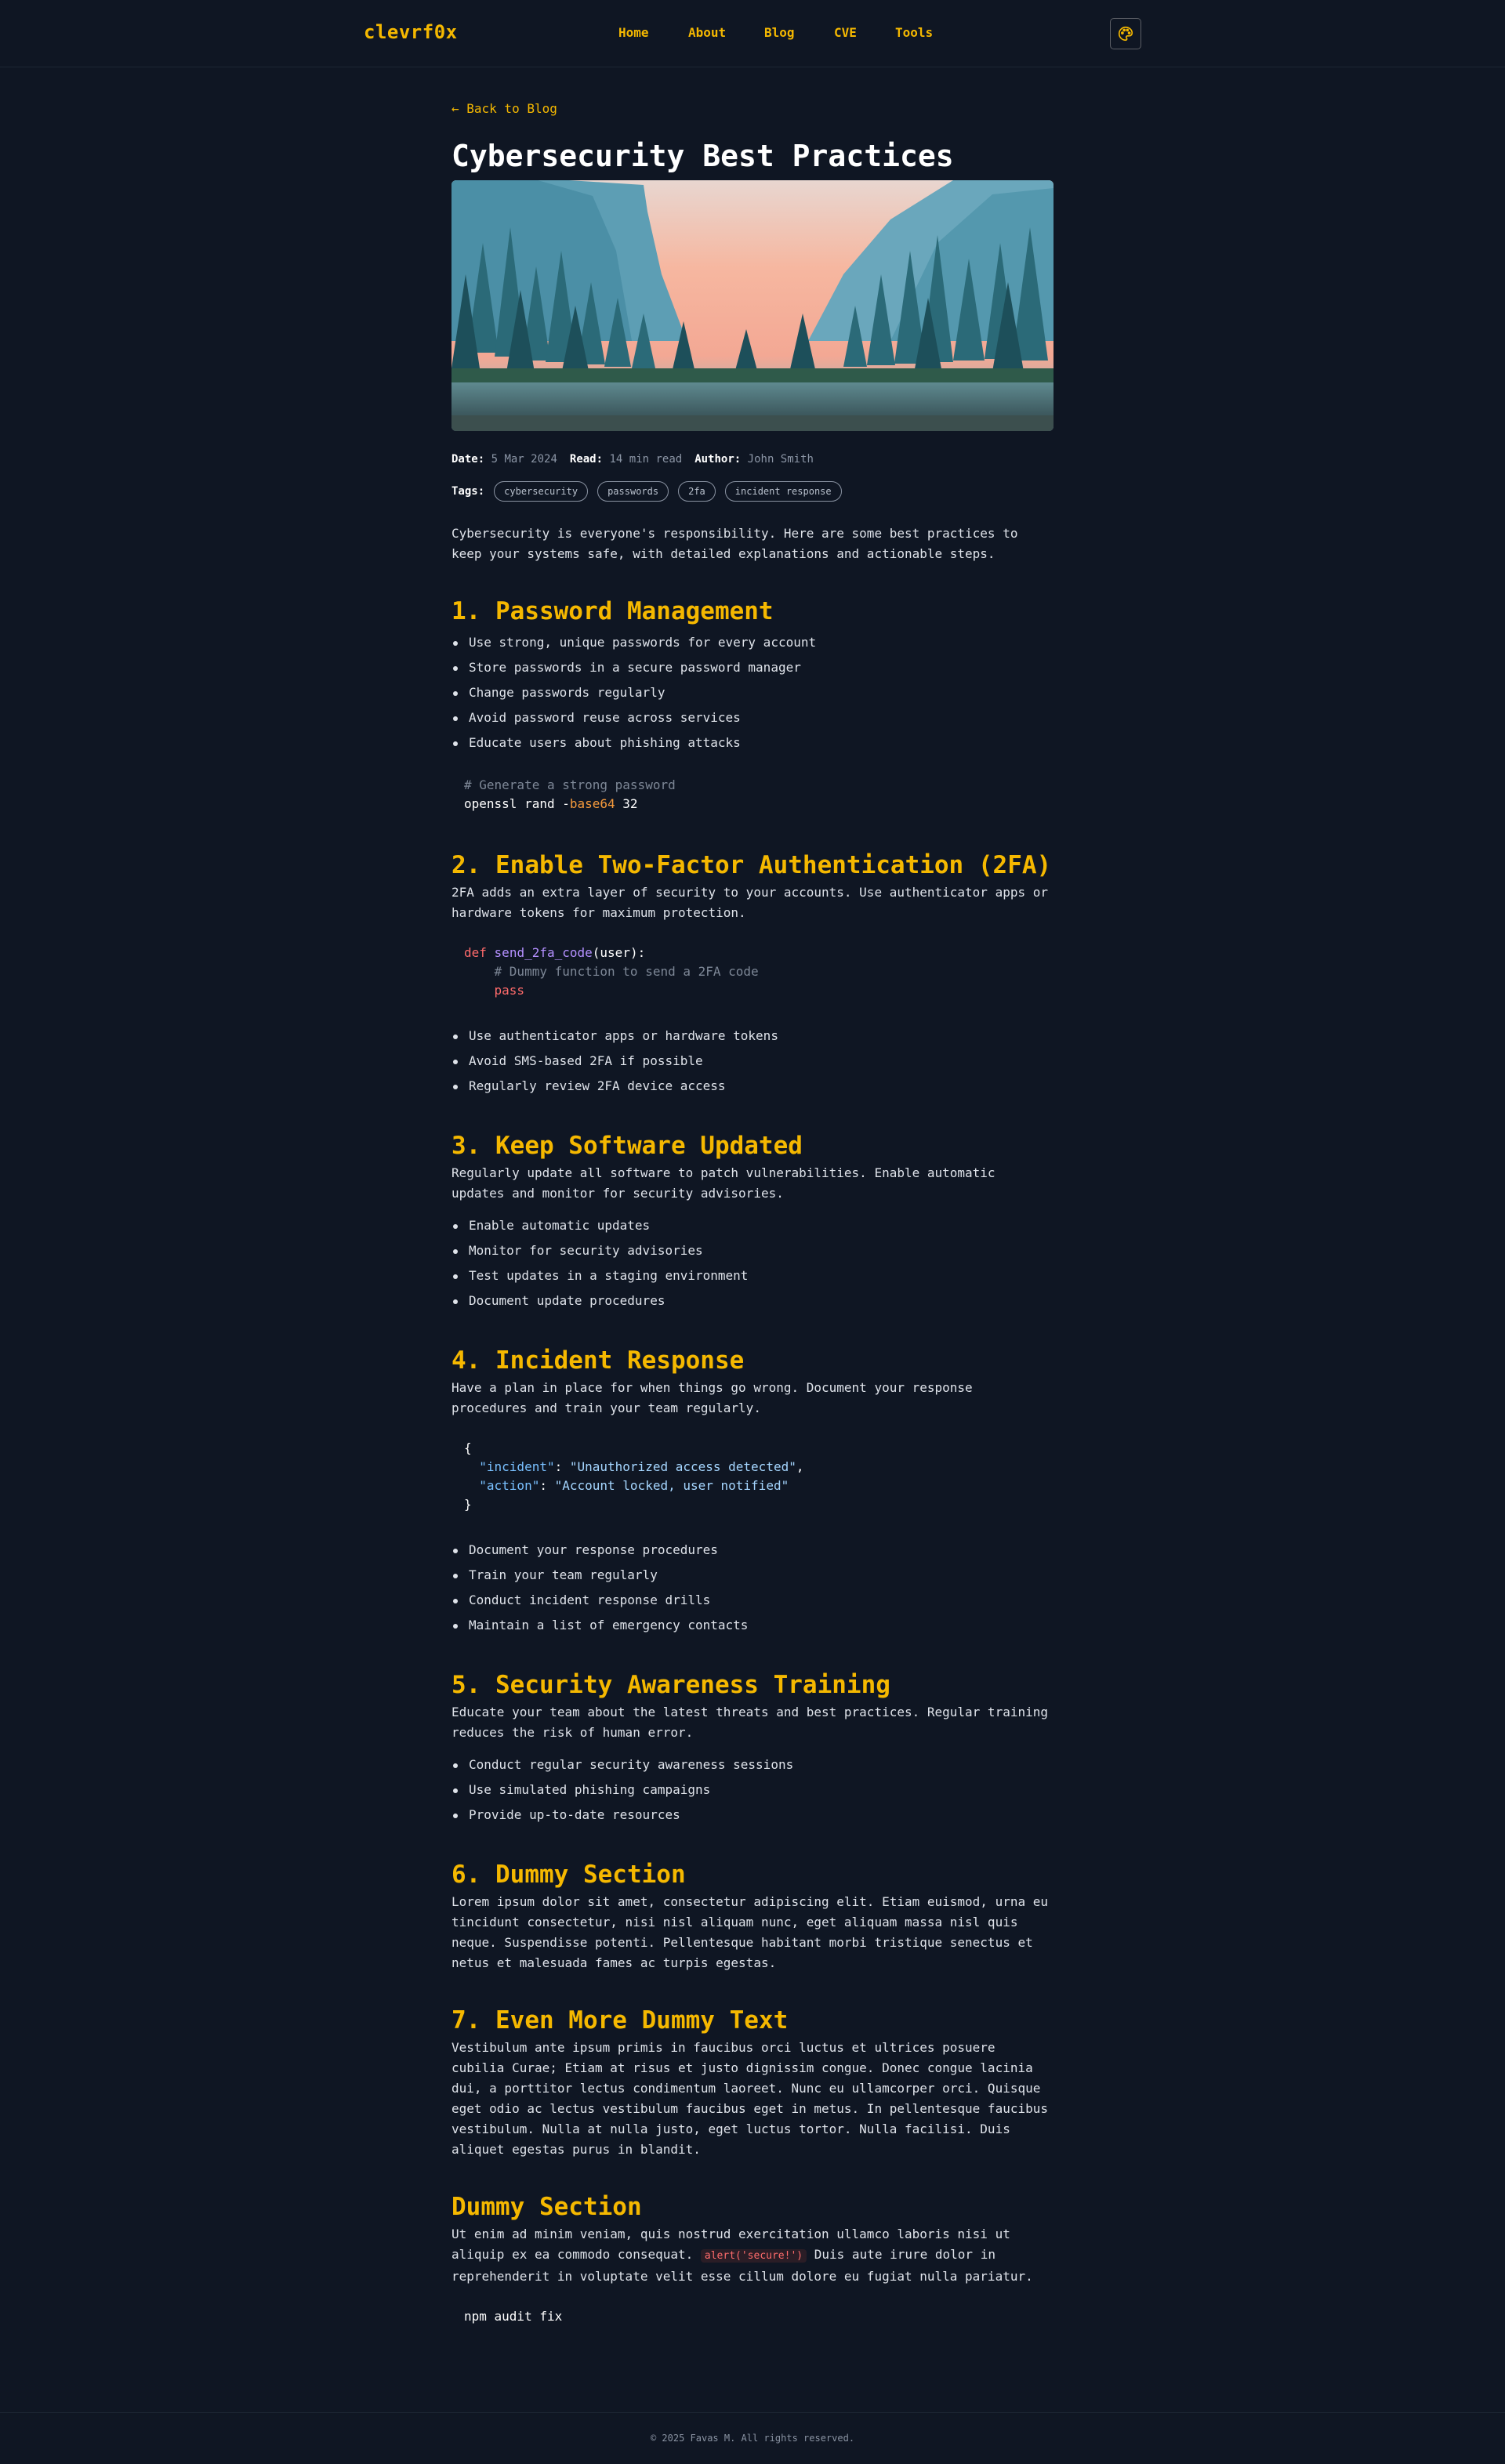 This screenshot has width=1505, height=2464. Describe the element at coordinates (707, 32) in the screenshot. I see `nav-about: About` at that location.